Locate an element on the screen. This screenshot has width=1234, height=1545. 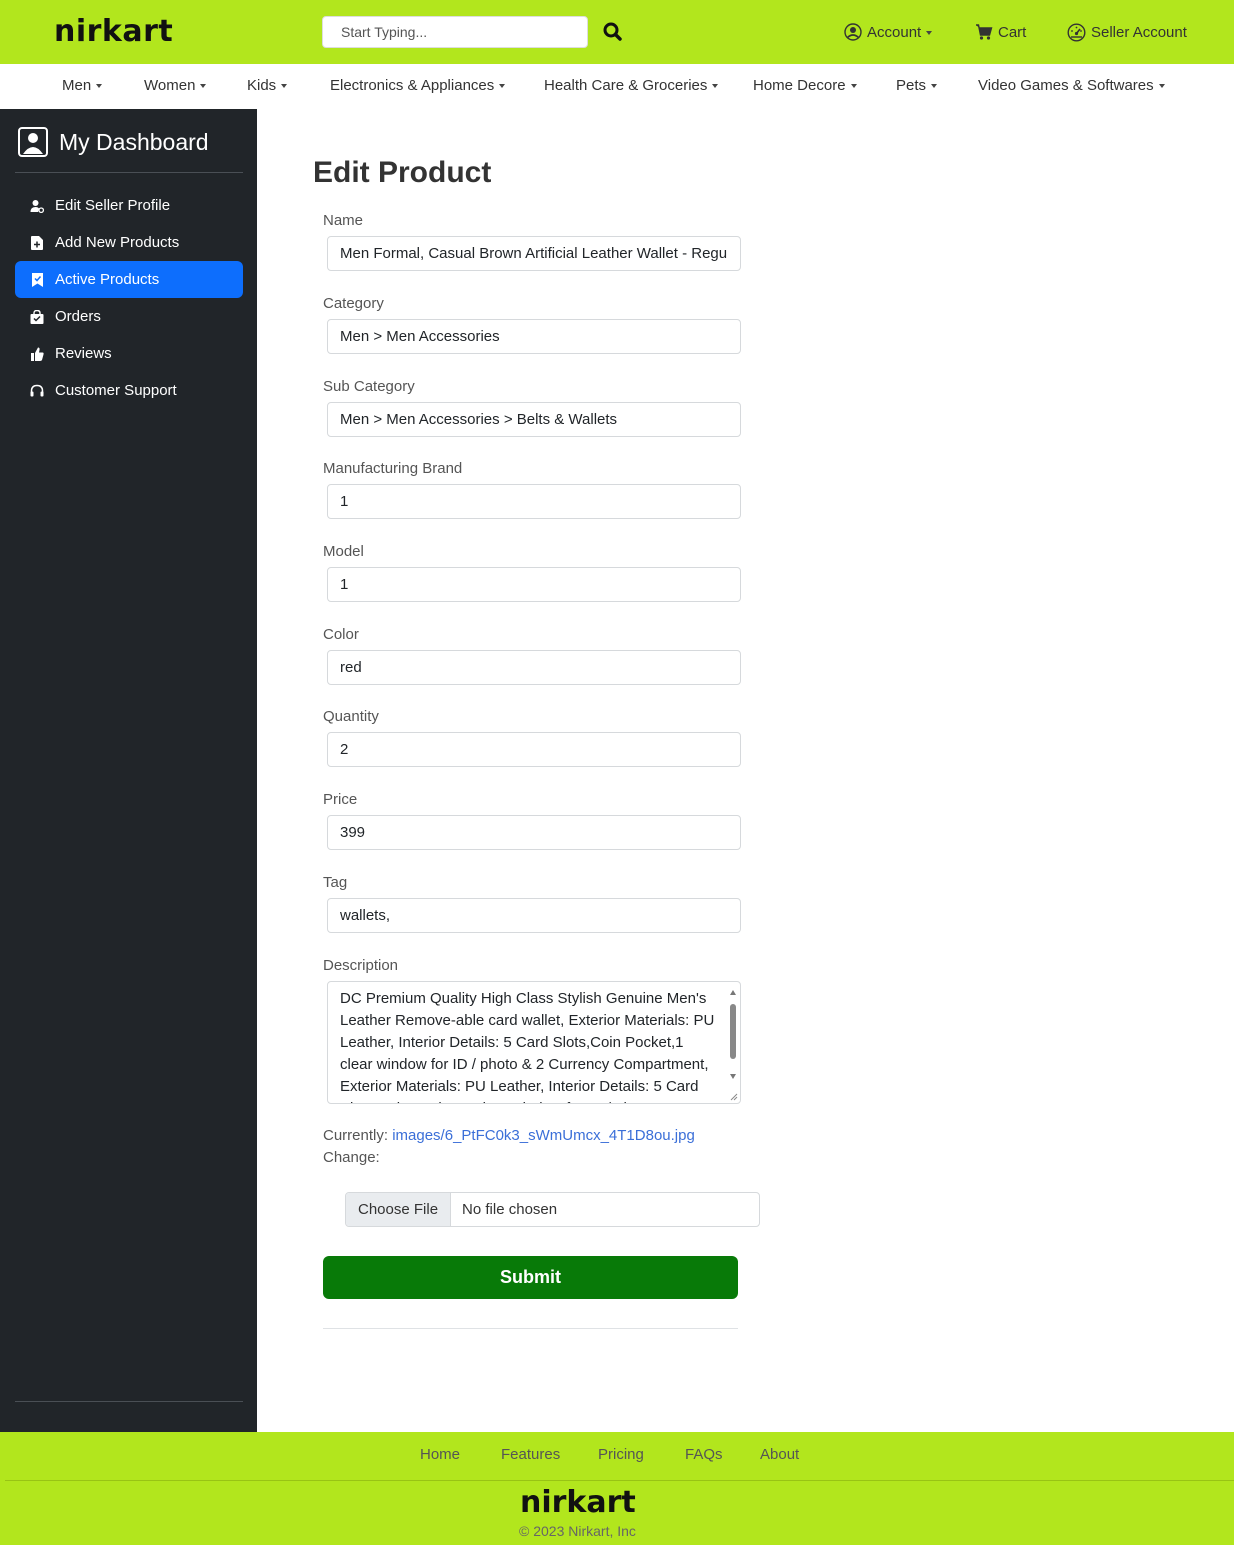
sidebar-item-reviews: Reviews is located at coordinates (129, 353).